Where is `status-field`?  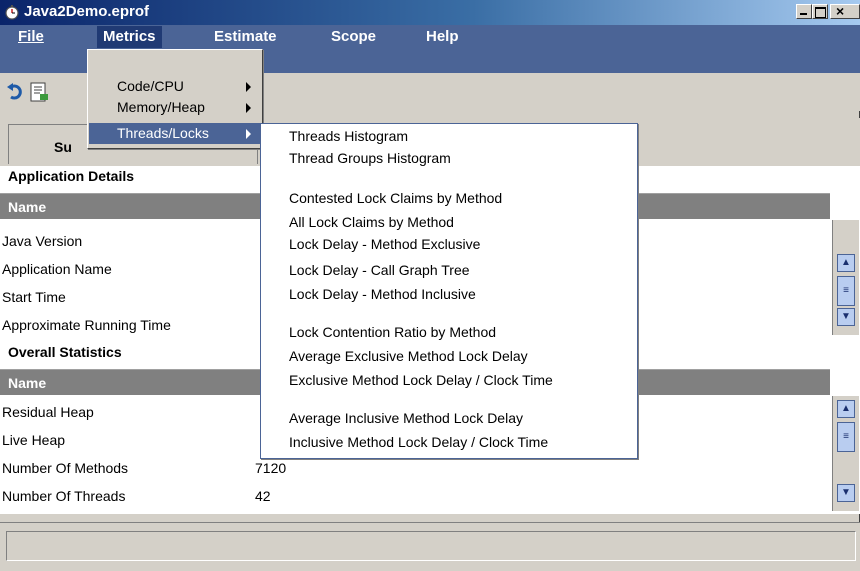
status-field is located at coordinates (431, 546).